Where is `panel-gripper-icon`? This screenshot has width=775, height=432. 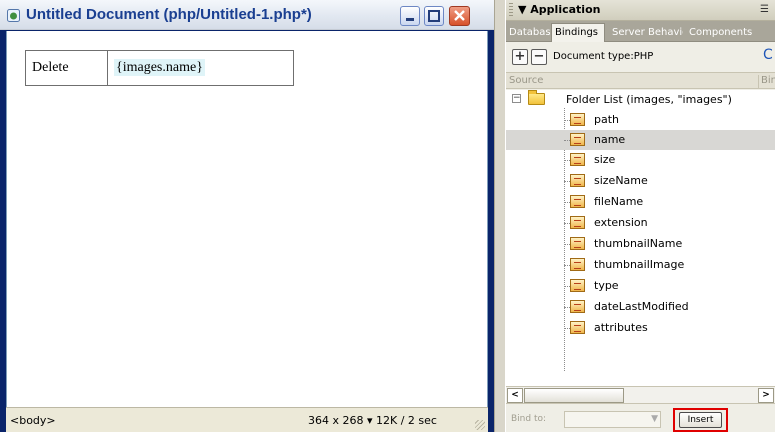
panel-gripper-icon is located at coordinates (511, 10).